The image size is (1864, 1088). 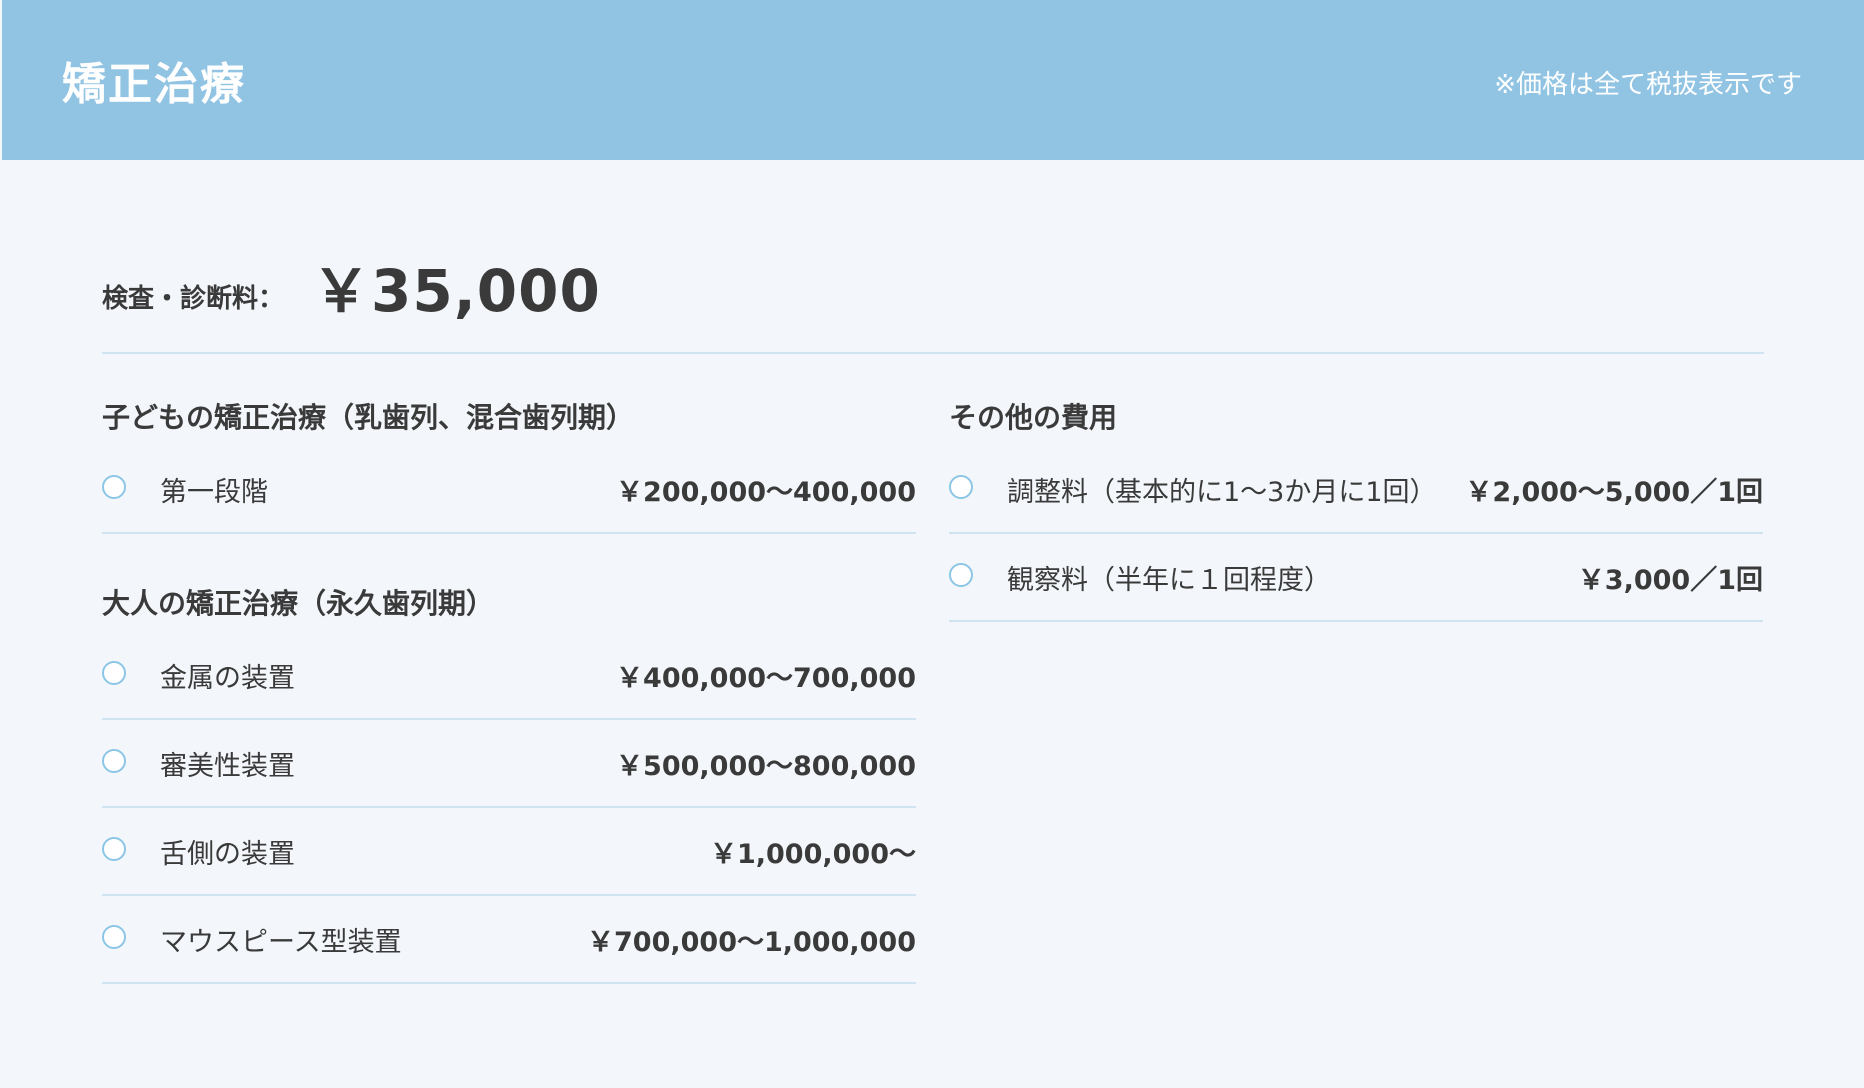 I want to click on tax-note: ※価格は全て税抜表示です, so click(x=1648, y=85).